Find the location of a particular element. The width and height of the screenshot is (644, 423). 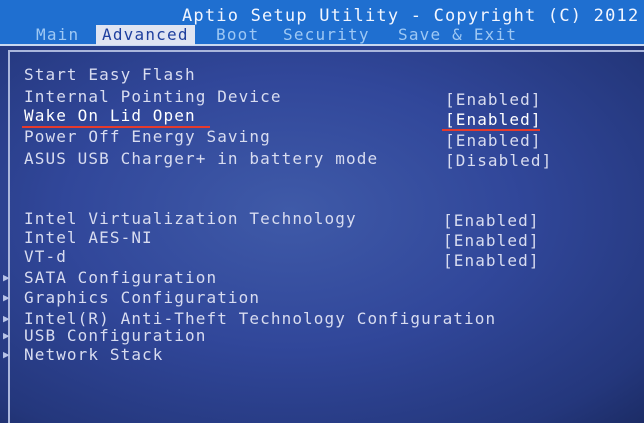

tab-save-exit: Save & Exit is located at coordinates (457, 35).